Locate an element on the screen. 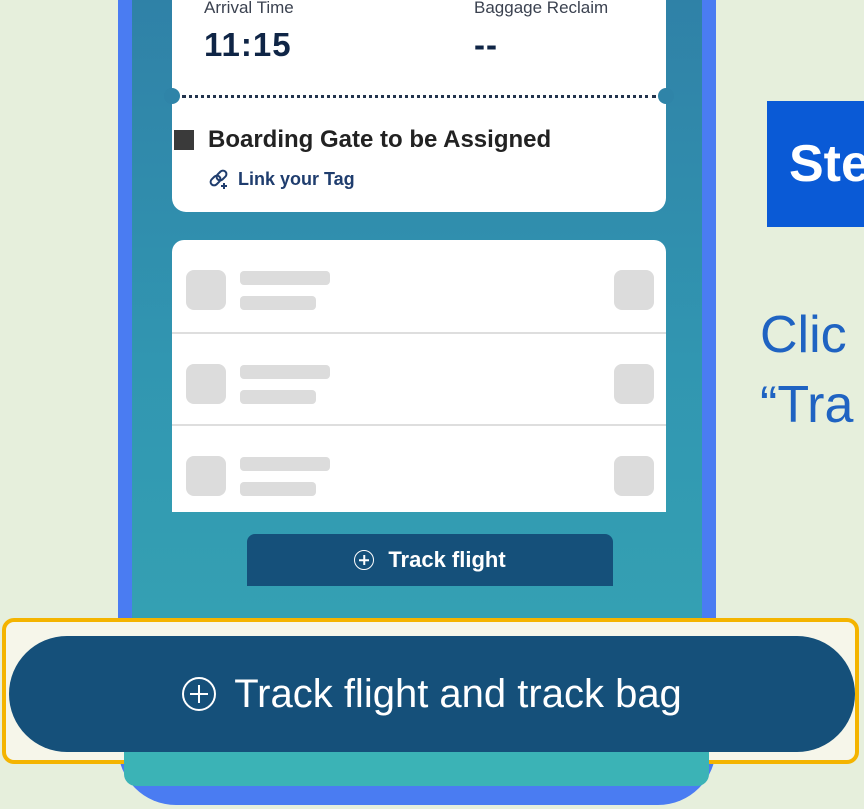 This screenshot has height=809, width=864. link-icon is located at coordinates (218, 179).